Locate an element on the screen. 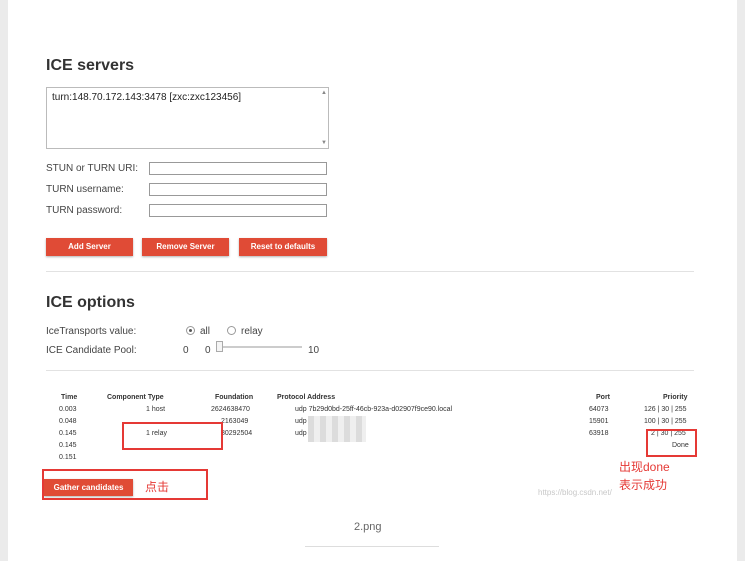 Image resolution: width=745 pixels, height=561 pixels. pool-slider-thumb is located at coordinates (219, 346).